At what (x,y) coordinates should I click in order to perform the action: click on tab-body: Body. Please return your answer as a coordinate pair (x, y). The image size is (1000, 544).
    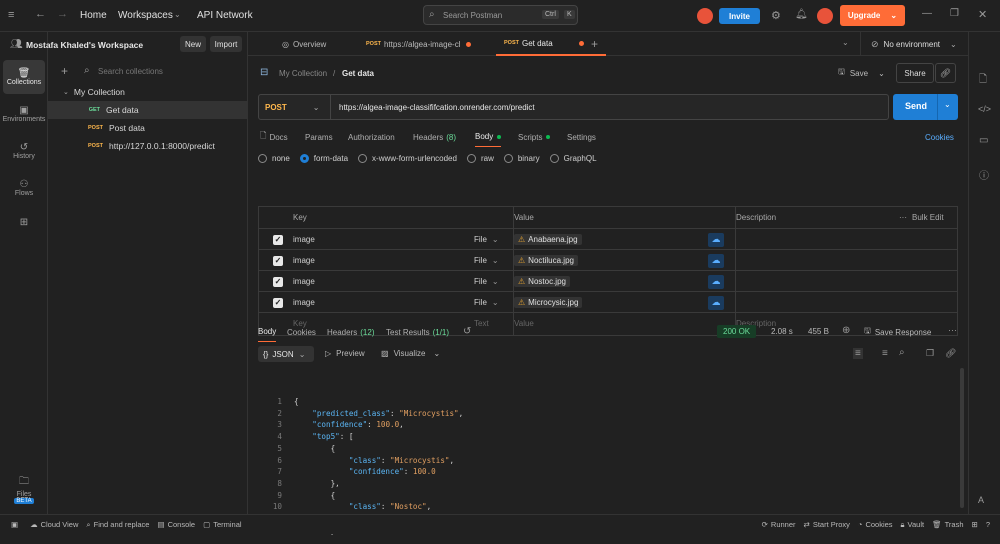
    Looking at the image, I should click on (488, 137).